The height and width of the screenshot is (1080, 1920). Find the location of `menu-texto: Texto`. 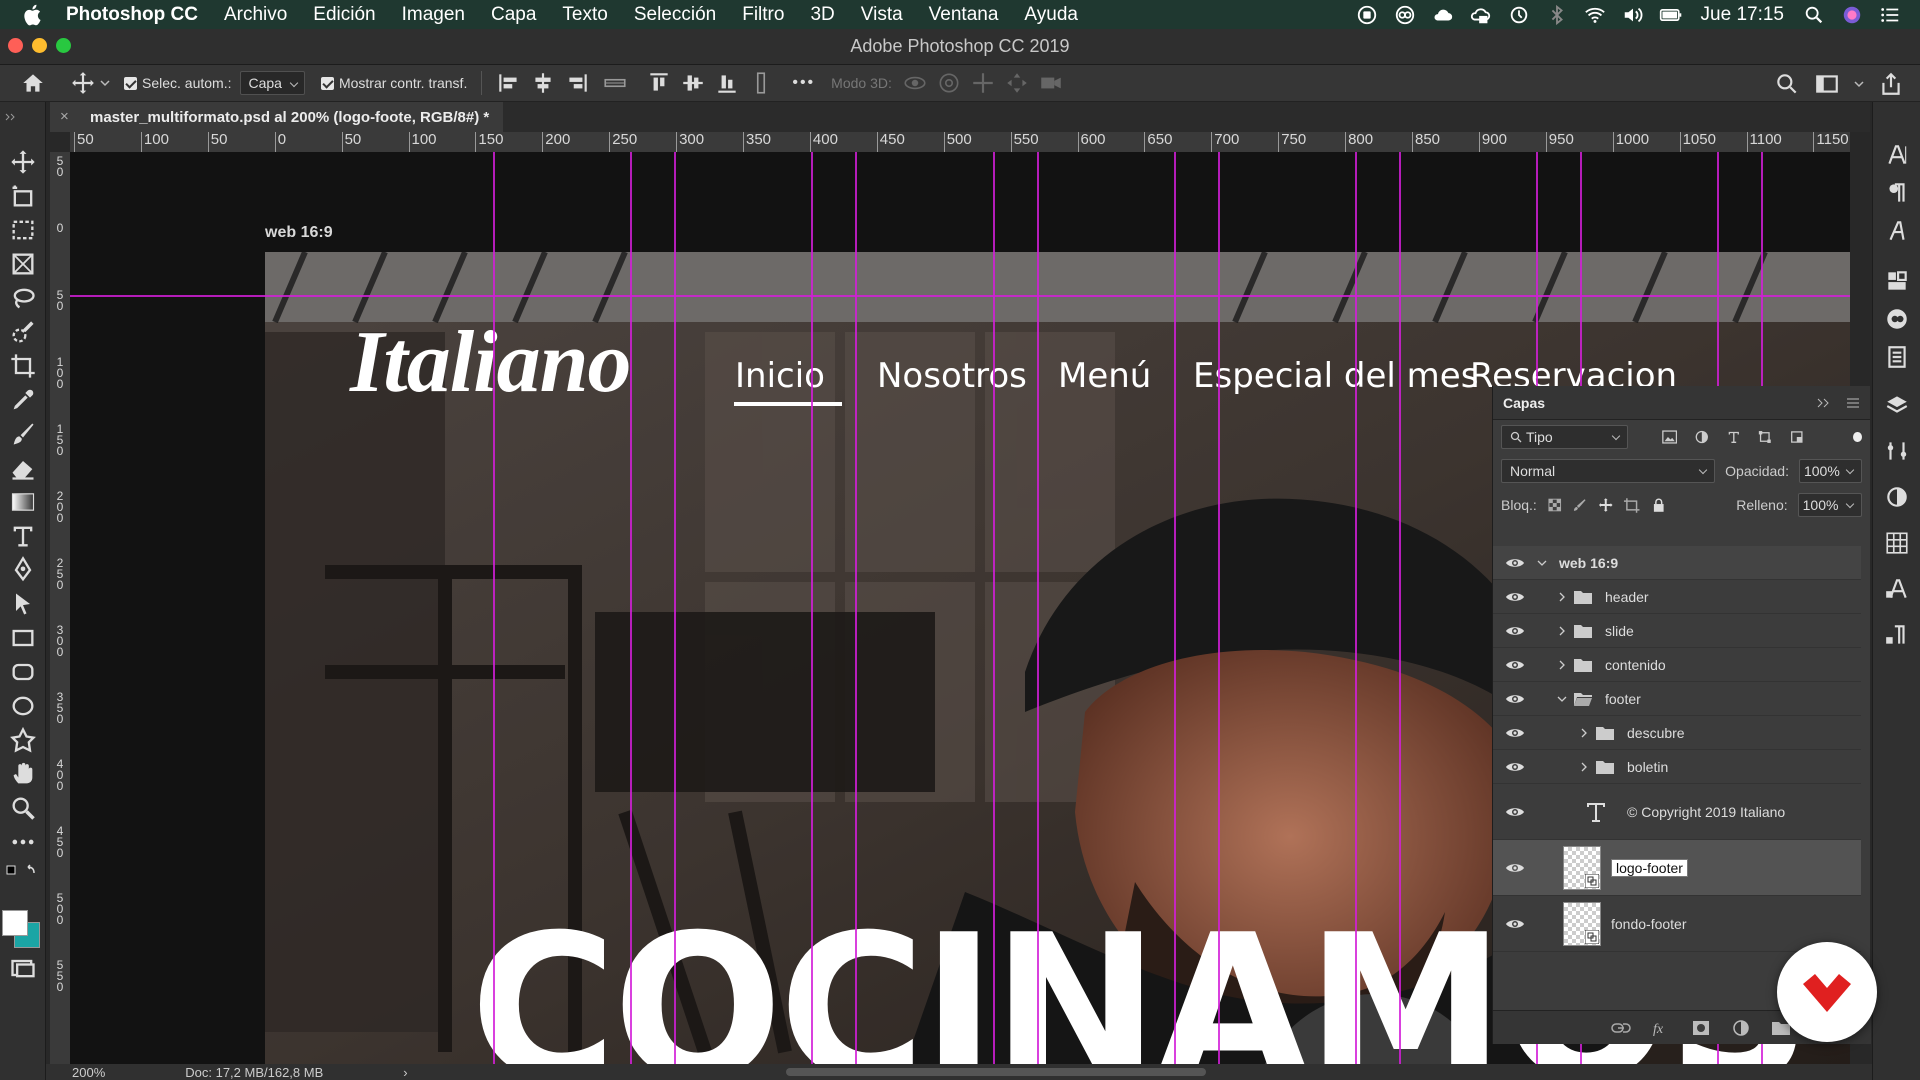

menu-texto: Texto is located at coordinates (584, 15).